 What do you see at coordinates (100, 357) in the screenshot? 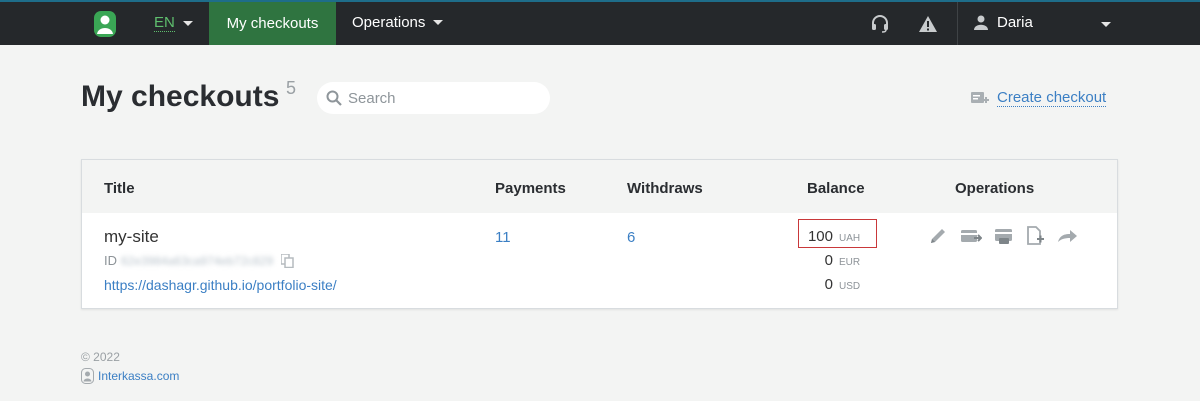
I see `copyright: © 2022` at bounding box center [100, 357].